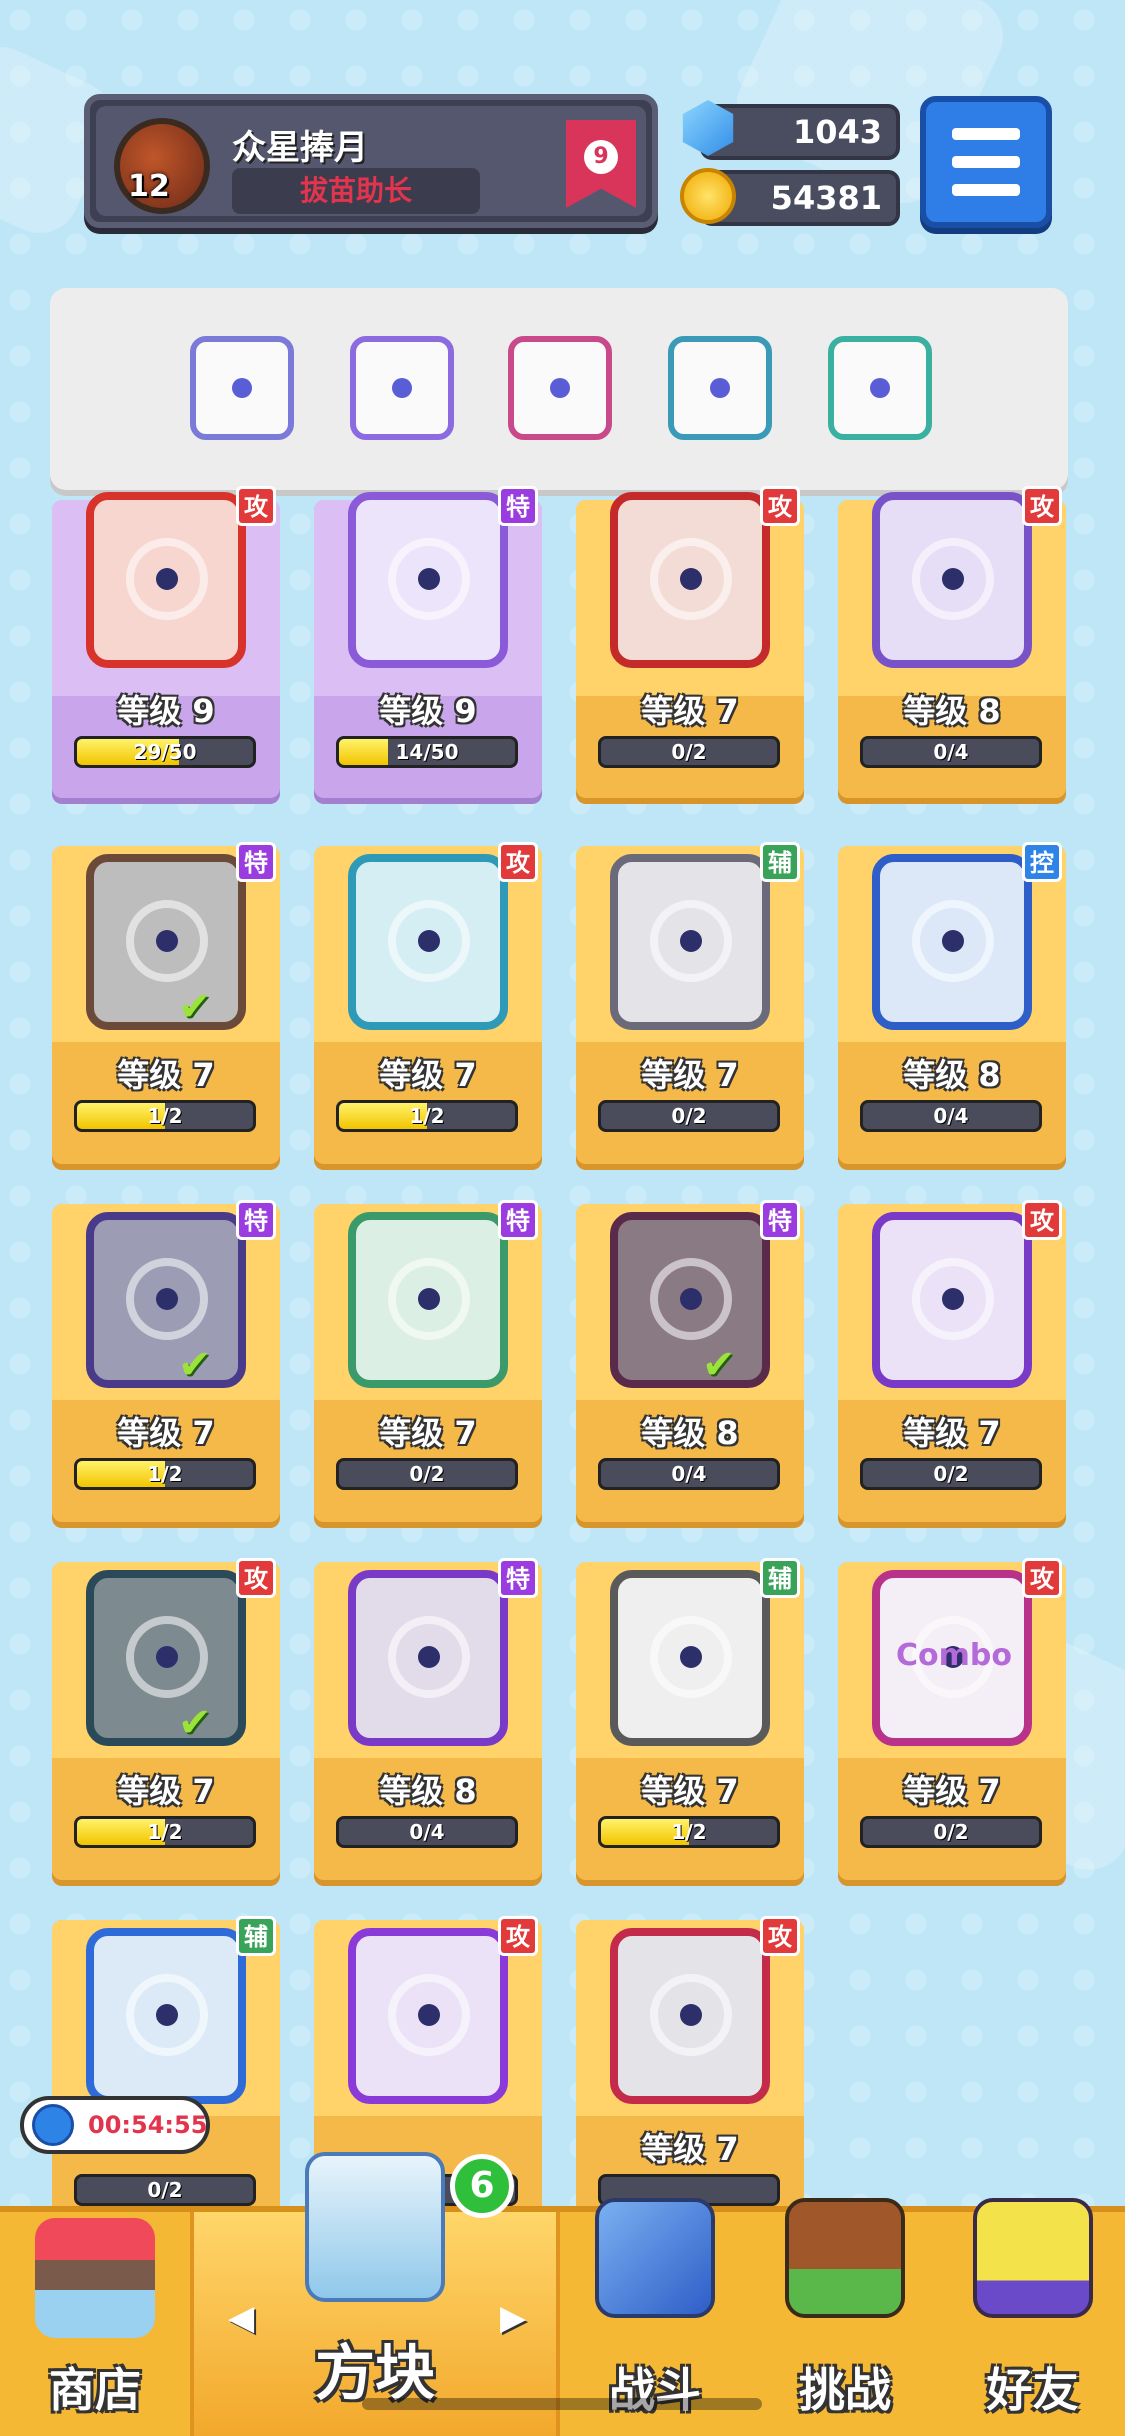  I want to click on infinity-icon, so click(242, 388).